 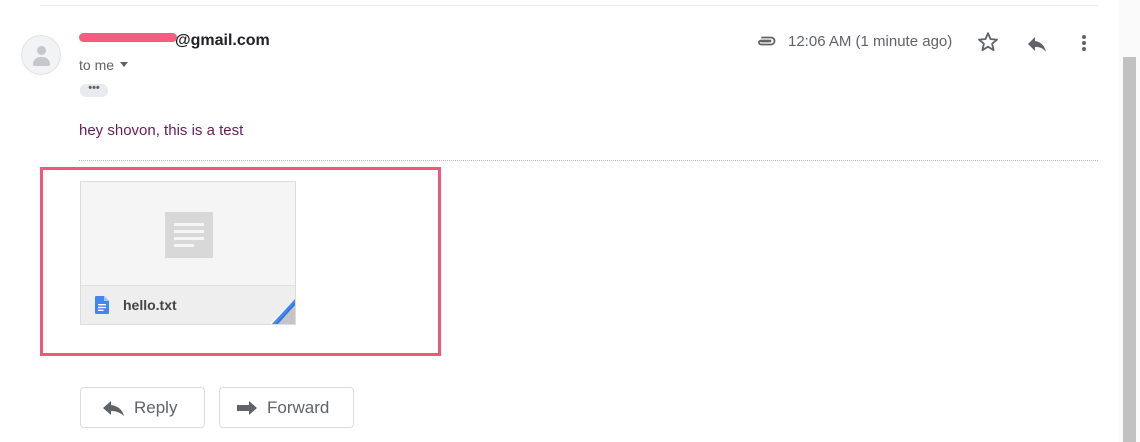 I want to click on attachment-card: hello.txt, so click(x=188, y=253).